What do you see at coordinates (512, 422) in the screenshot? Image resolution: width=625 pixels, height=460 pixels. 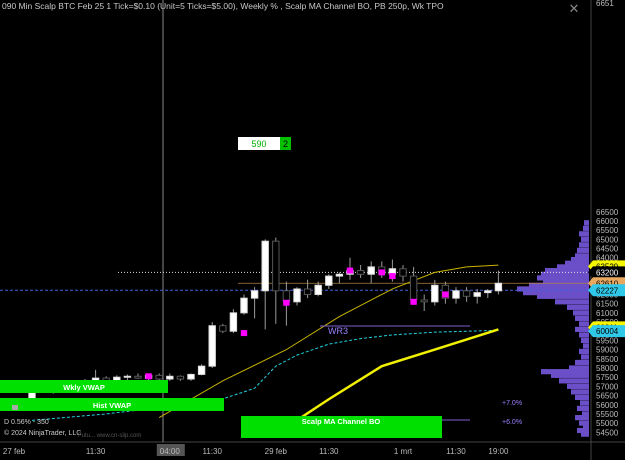 I see `pct-6-label: +6.0%` at bounding box center [512, 422].